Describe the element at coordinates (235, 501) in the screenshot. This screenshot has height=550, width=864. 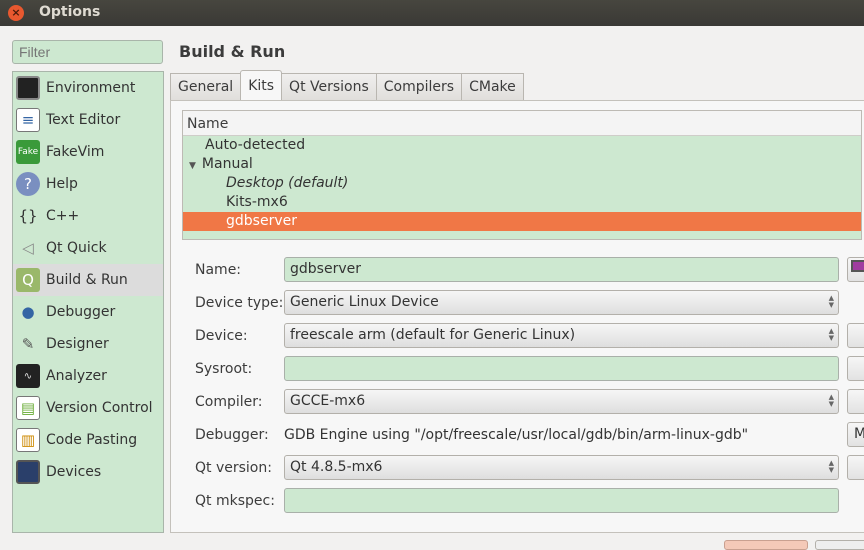
I see `qt-mkspec-label: Qt mkspec:` at that location.